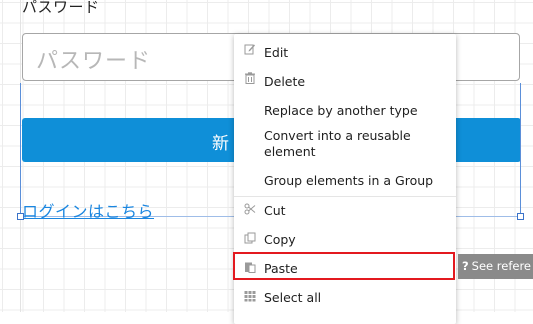  What do you see at coordinates (341, 110) in the screenshot?
I see `menu-item-label: Replace by another type` at bounding box center [341, 110].